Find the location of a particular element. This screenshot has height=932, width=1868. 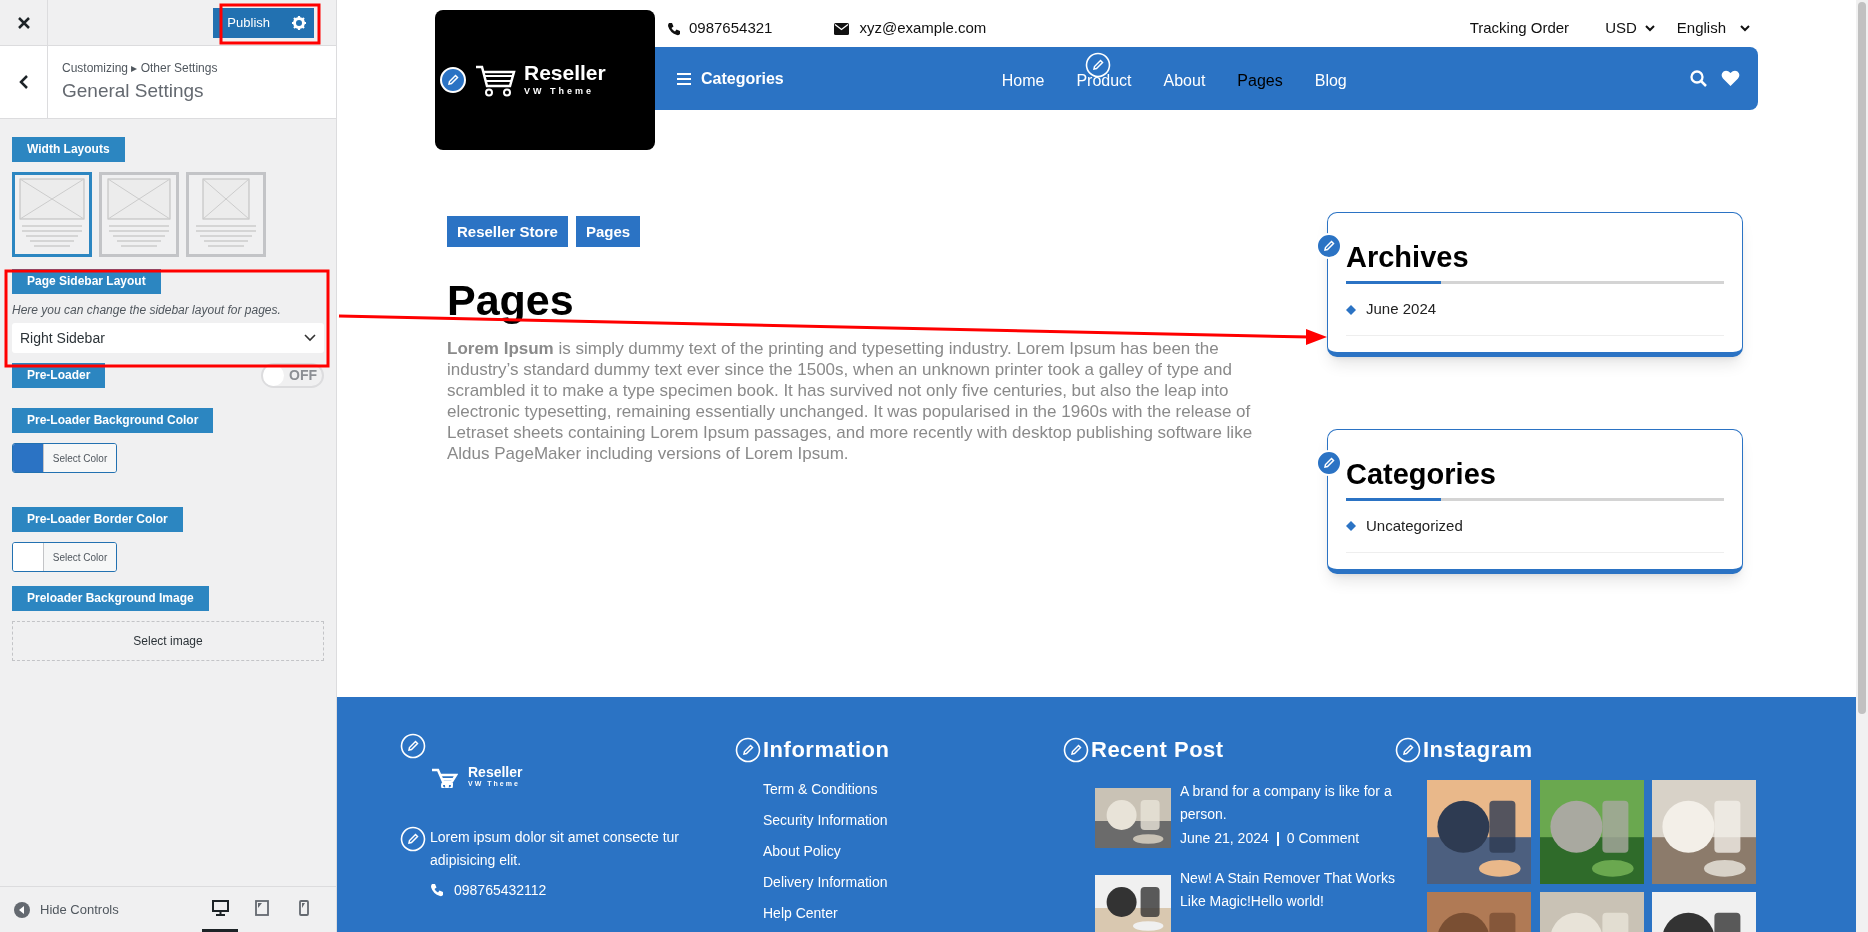

tracking-order-link: Tracking Order is located at coordinates (1519, 28).